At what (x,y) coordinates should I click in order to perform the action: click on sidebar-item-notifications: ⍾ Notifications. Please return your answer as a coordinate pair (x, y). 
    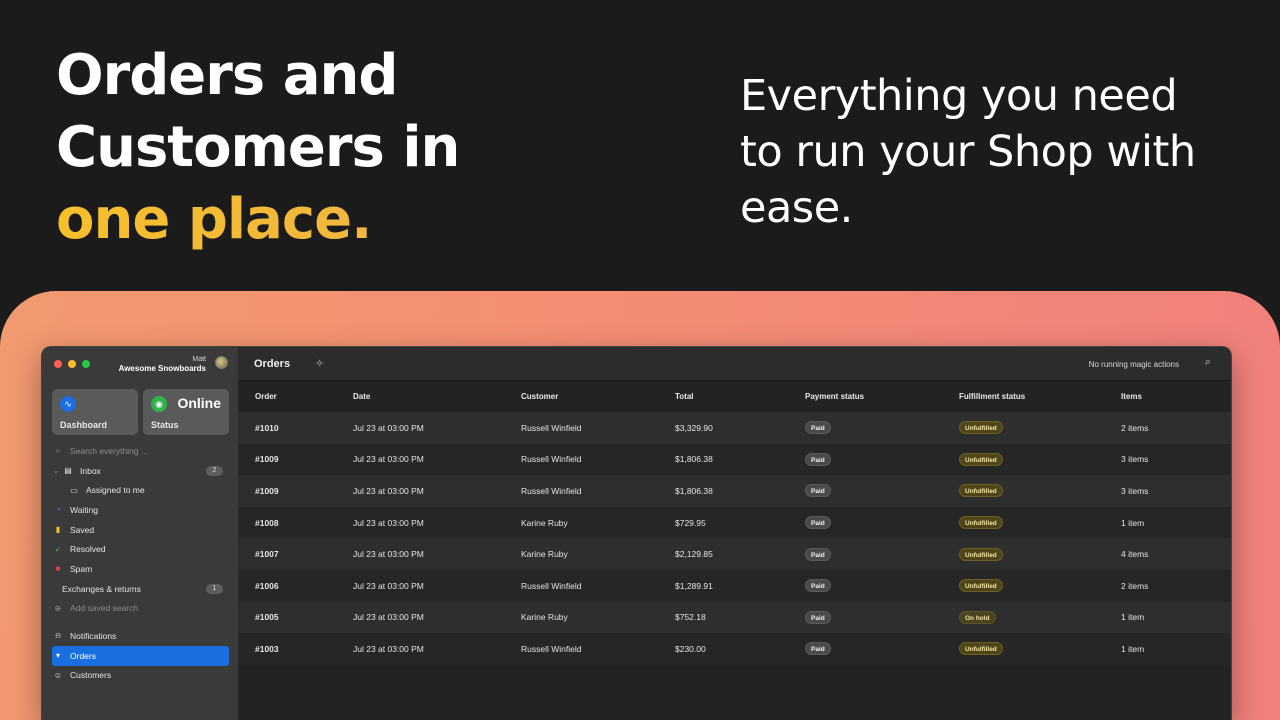
    Looking at the image, I should click on (140, 636).